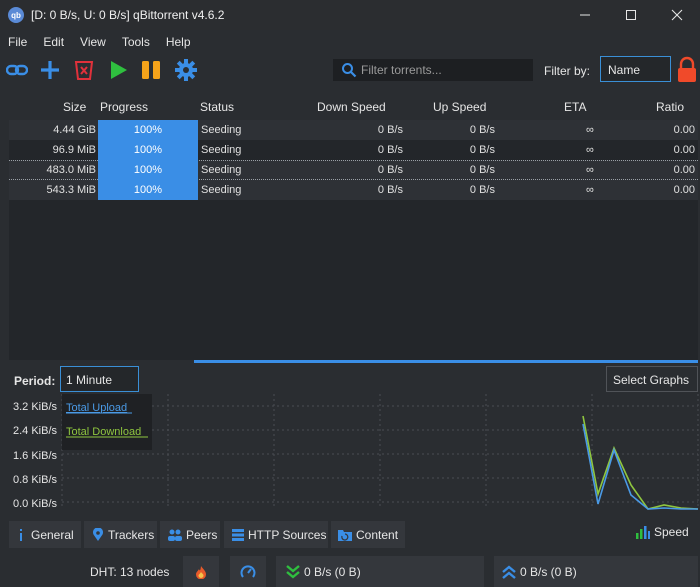 This screenshot has width=700, height=587. What do you see at coordinates (643, 532) in the screenshot?
I see `bar-chart-icon` at bounding box center [643, 532].